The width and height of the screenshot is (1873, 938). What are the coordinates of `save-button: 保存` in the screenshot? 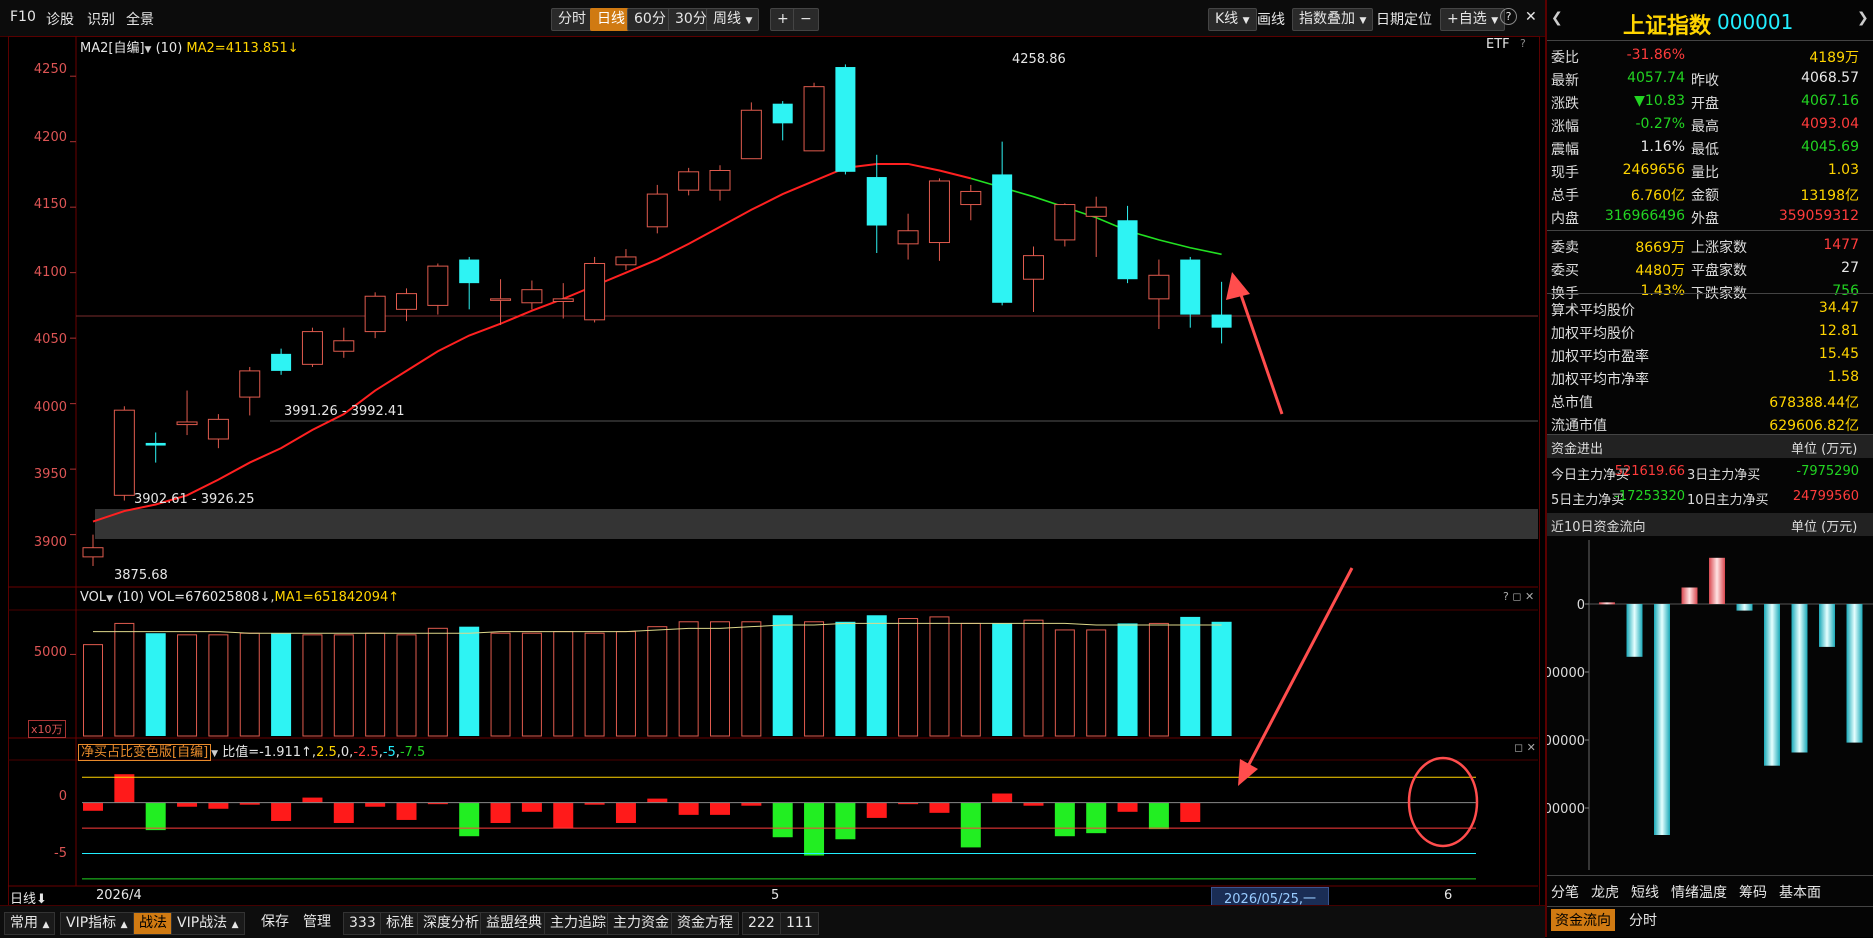 It's located at (275, 922).